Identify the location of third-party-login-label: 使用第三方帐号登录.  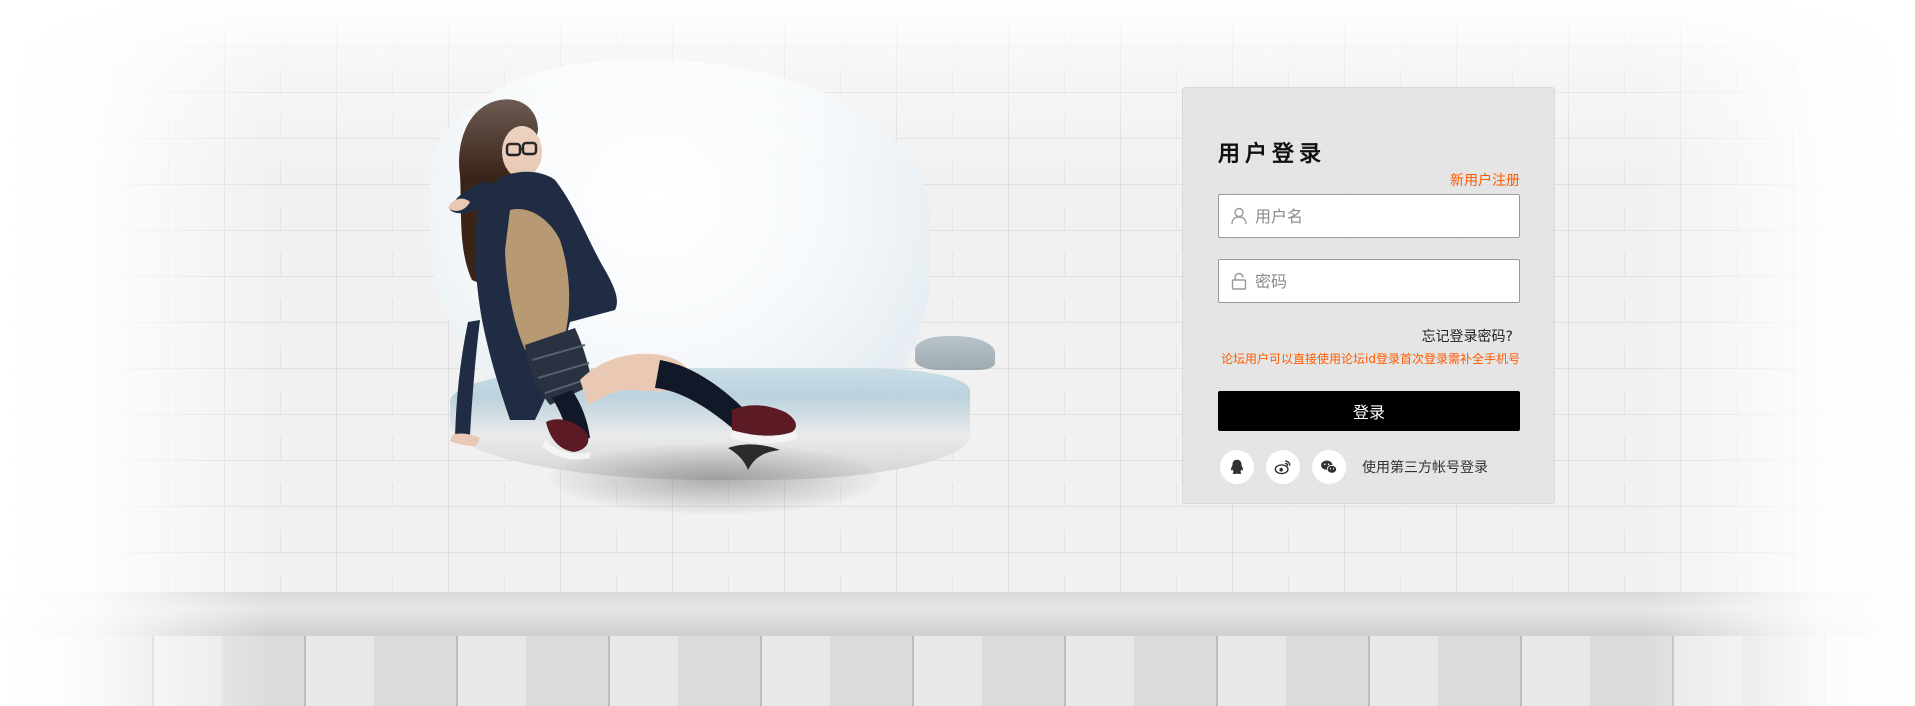
(1425, 468).